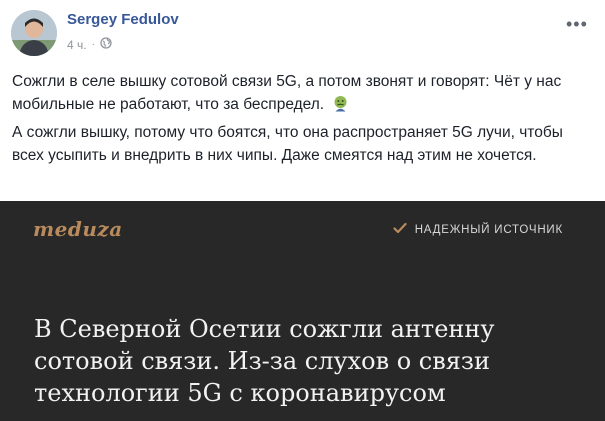 This screenshot has height=421, width=605. What do you see at coordinates (89, 44) in the screenshot?
I see `post-meta: 4 ч. ·` at bounding box center [89, 44].